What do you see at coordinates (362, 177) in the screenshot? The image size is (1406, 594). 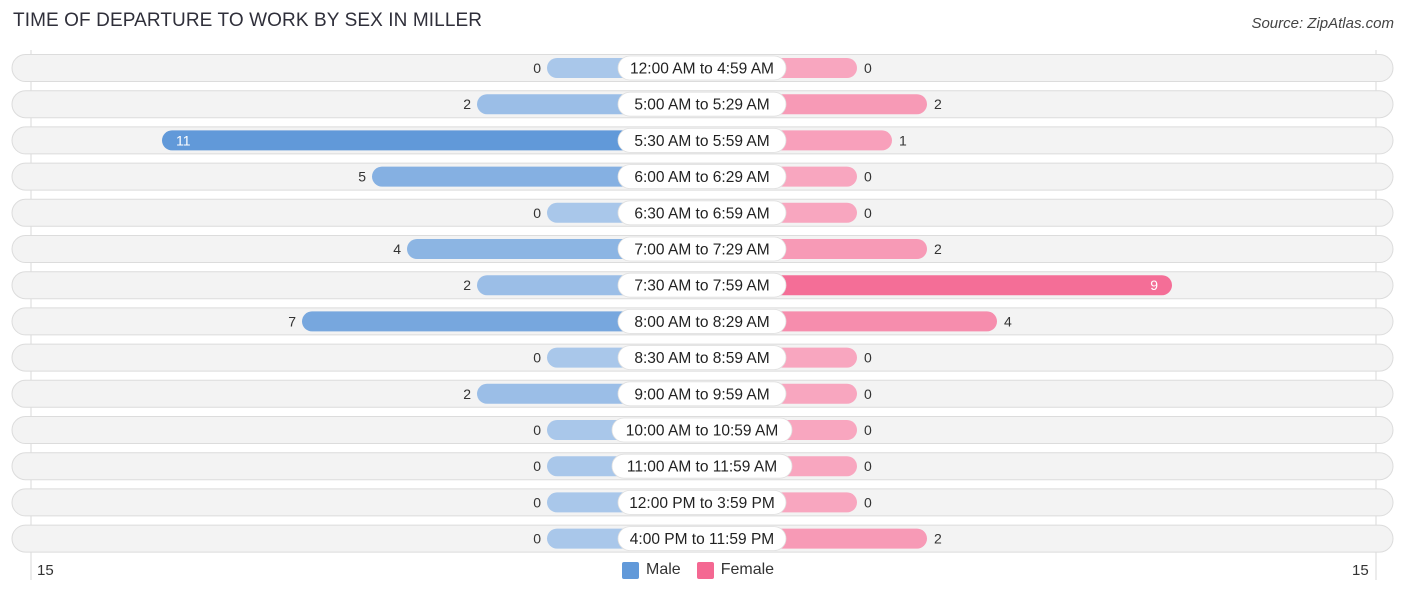 I see `value-label-male: 5` at bounding box center [362, 177].